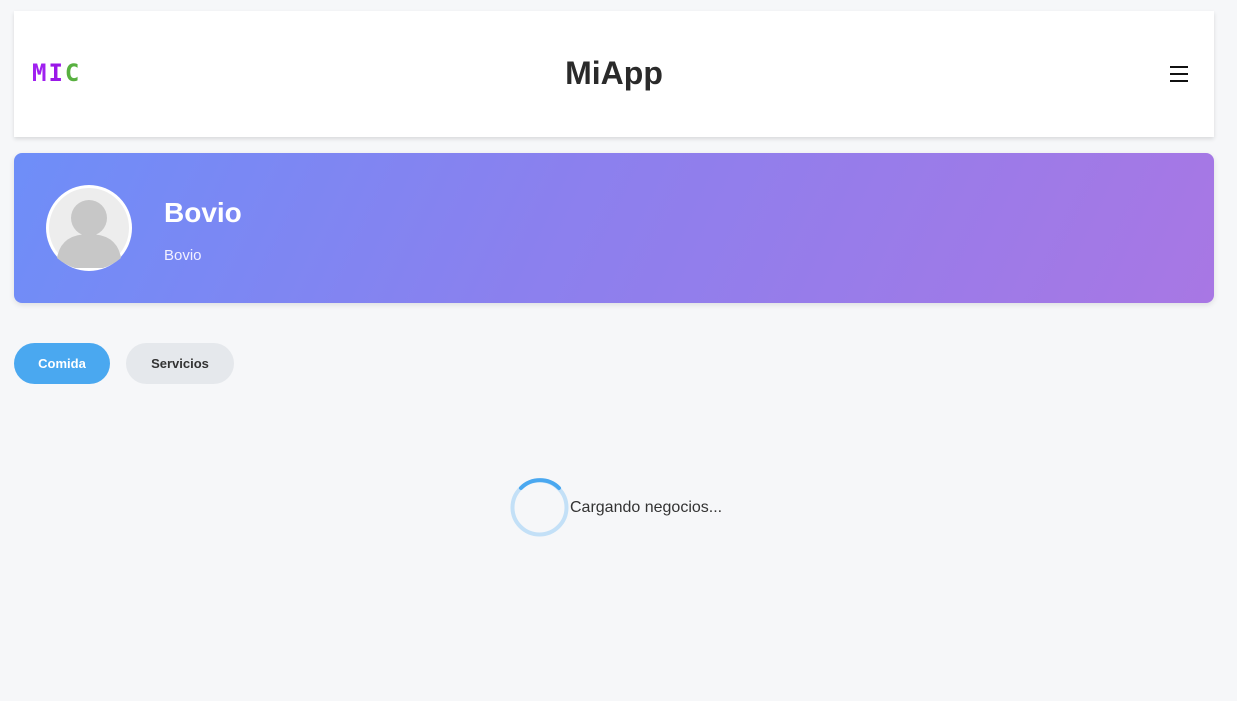  I want to click on loading-spinner-icon, so click(539, 507).